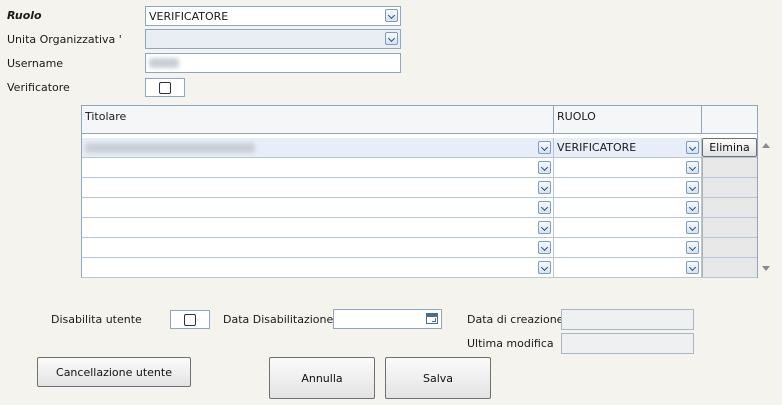 The image size is (782, 405). I want to click on username-label: Username, so click(35, 63).